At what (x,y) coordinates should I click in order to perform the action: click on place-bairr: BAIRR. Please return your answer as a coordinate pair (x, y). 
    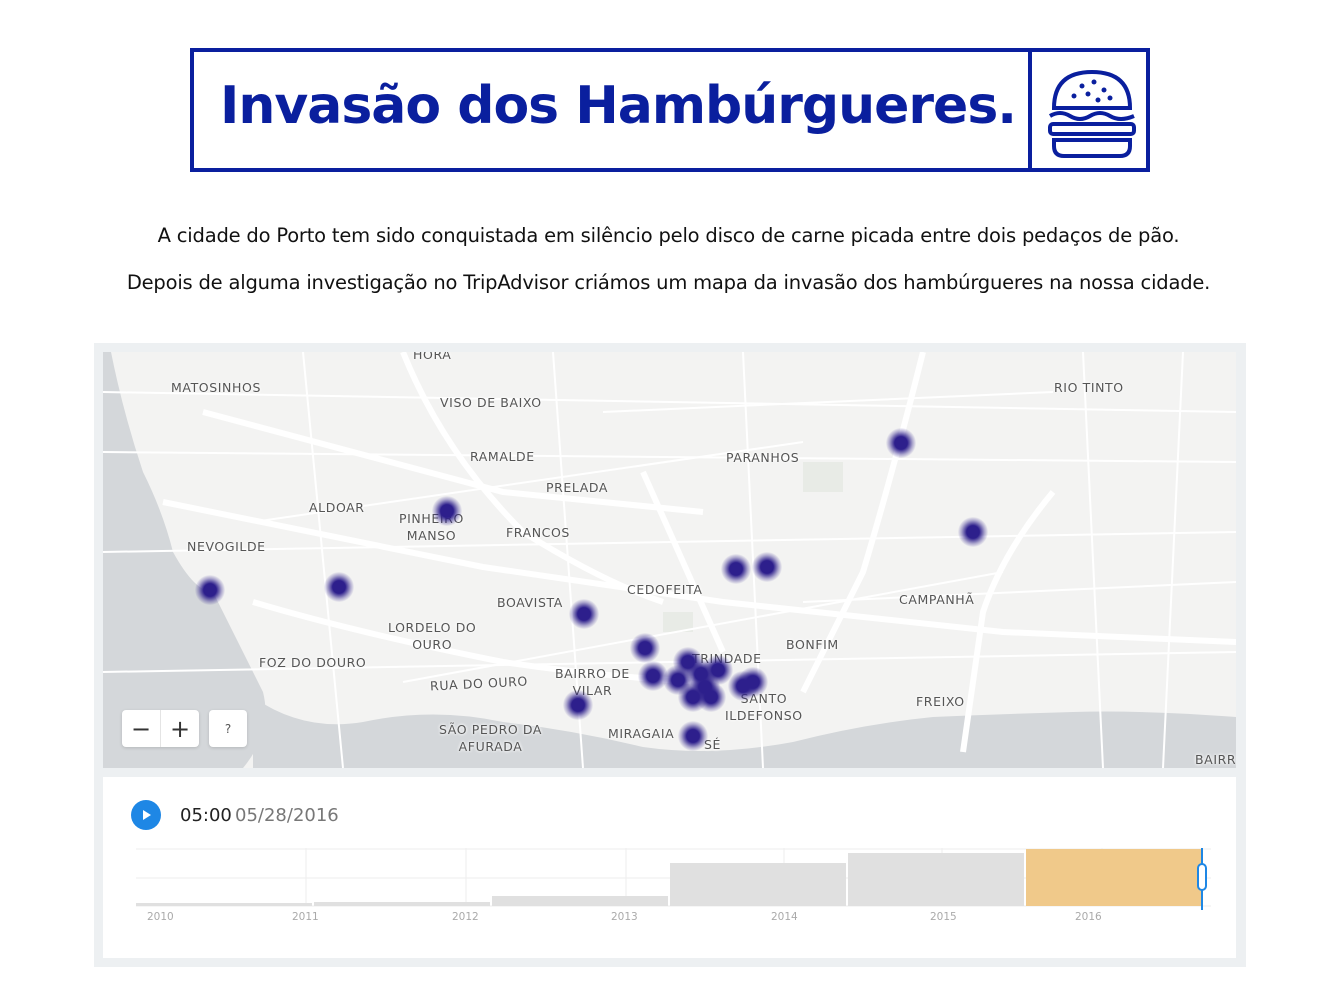
    Looking at the image, I should click on (1215, 759).